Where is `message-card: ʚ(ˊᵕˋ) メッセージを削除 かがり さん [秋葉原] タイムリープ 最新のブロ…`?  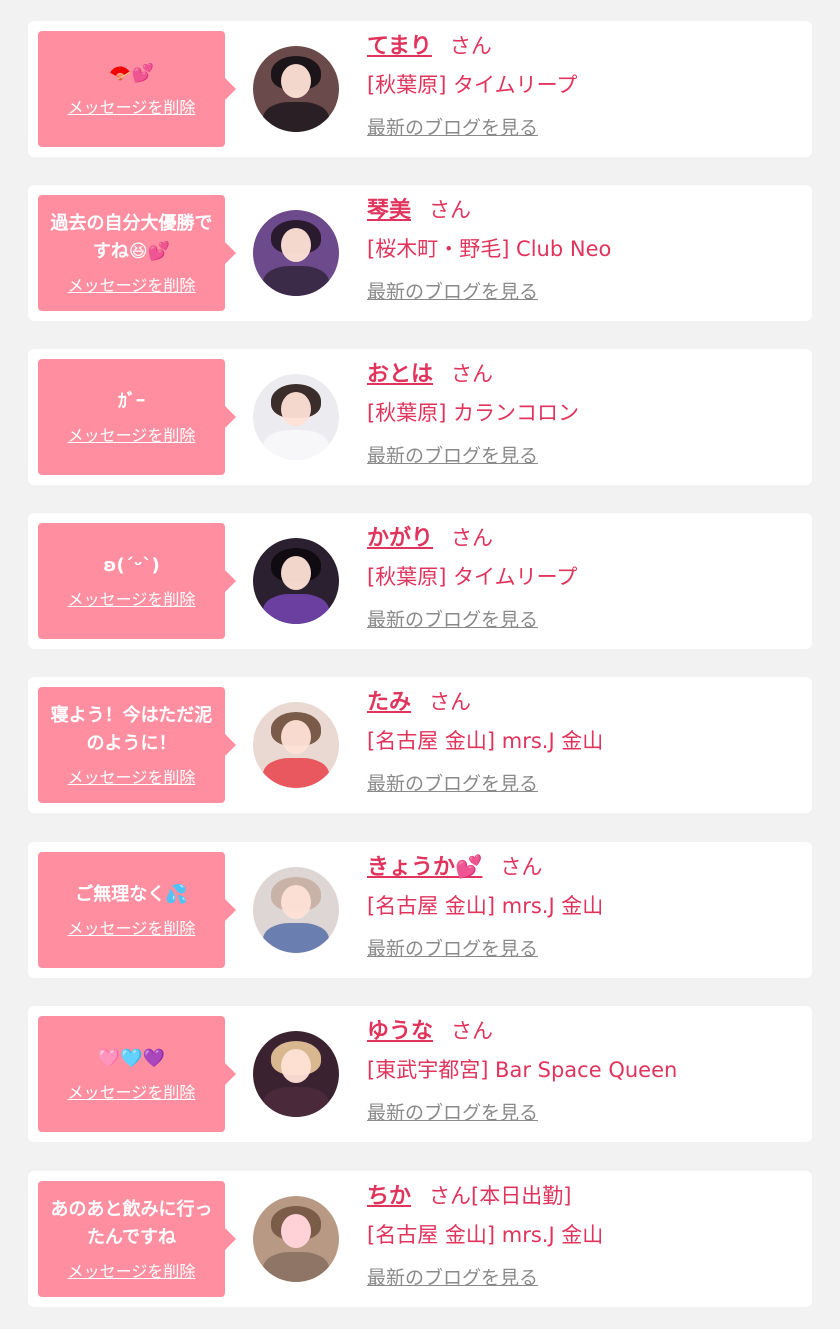
message-card: ʚ(ˊᵕˋ) メッセージを削除 かがり さん [秋葉原] タイムリープ 最新のブロ… is located at coordinates (420, 581).